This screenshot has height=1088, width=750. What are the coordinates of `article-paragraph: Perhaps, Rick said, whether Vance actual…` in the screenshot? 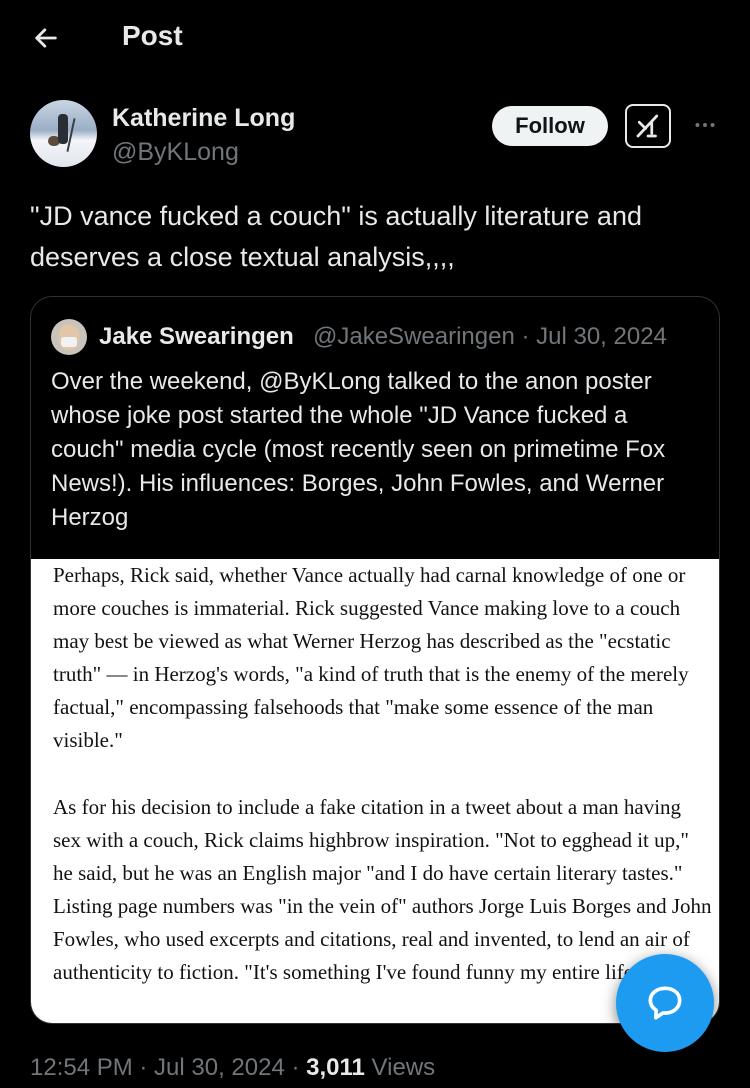 It's located at (371, 657).